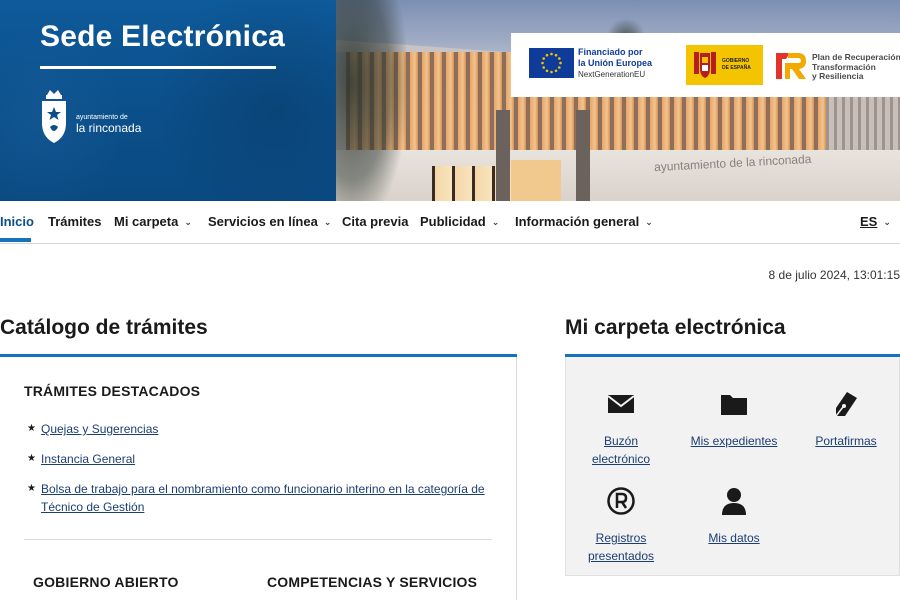  Describe the element at coordinates (269, 222) in the screenshot. I see `nav-item-servicios-en-linea: Servicios en línea ⌄` at that location.